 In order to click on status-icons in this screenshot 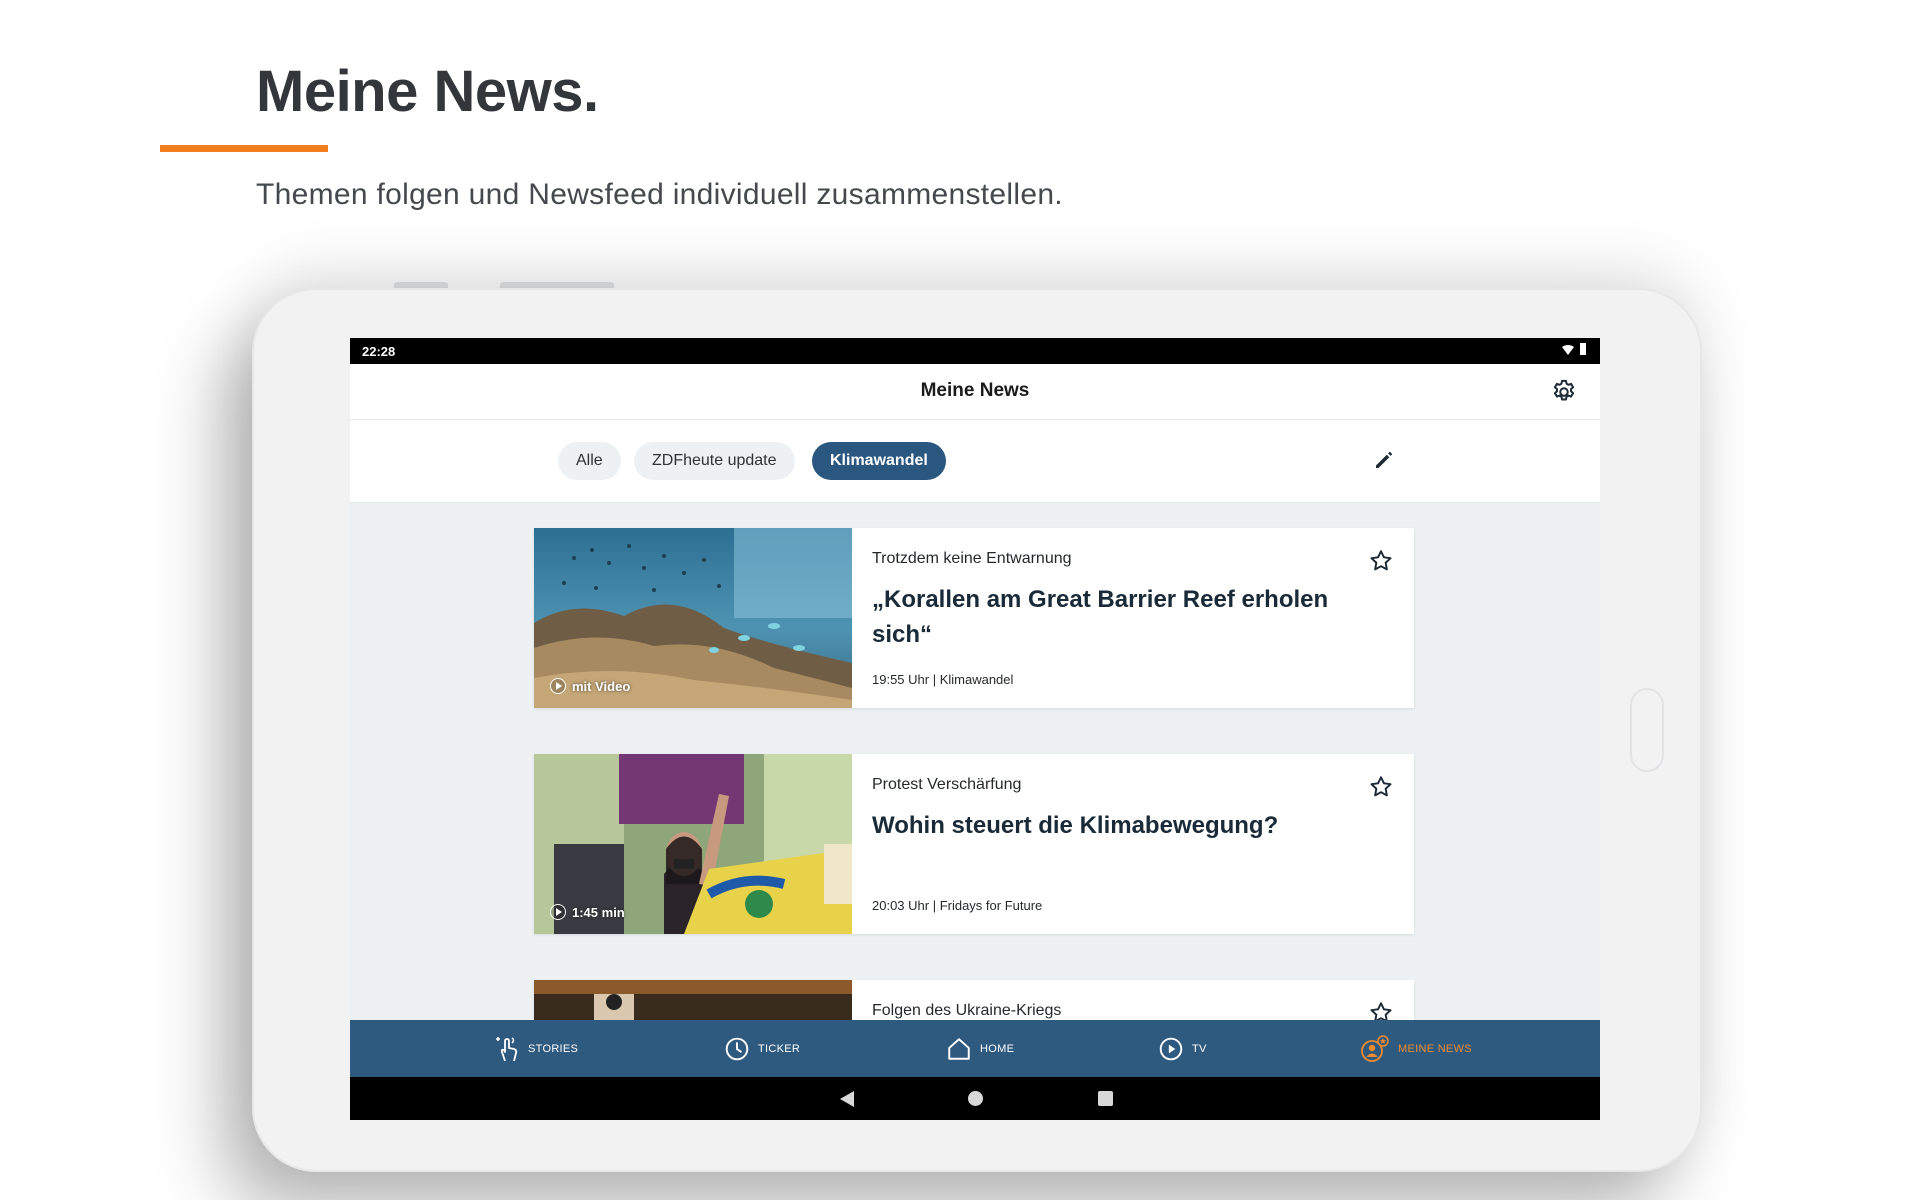, I will do `click(1574, 350)`.